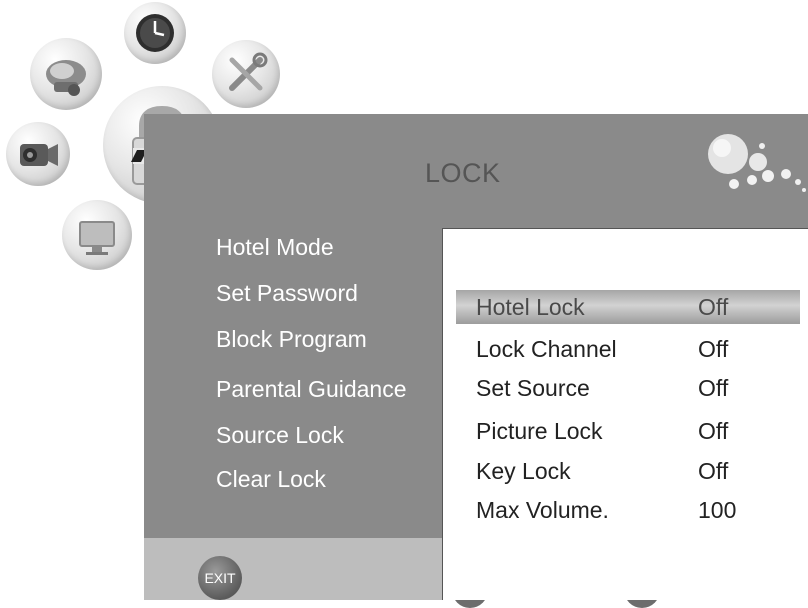  What do you see at coordinates (66, 78) in the screenshot?
I see `picture-icon` at bounding box center [66, 78].